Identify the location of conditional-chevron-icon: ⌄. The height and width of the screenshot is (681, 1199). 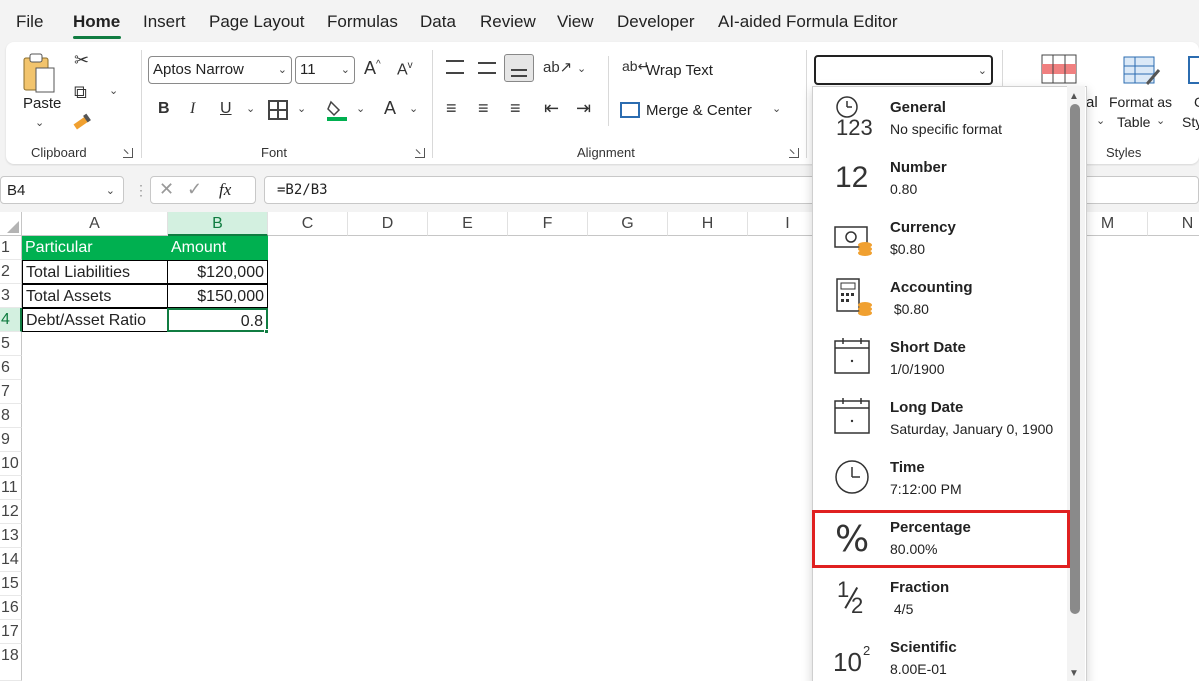
(1100, 120).